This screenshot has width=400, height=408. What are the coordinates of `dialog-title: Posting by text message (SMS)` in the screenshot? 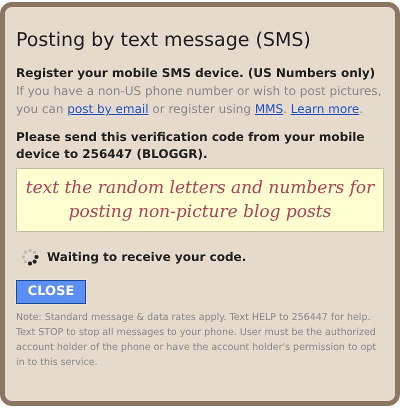 It's located at (164, 40).